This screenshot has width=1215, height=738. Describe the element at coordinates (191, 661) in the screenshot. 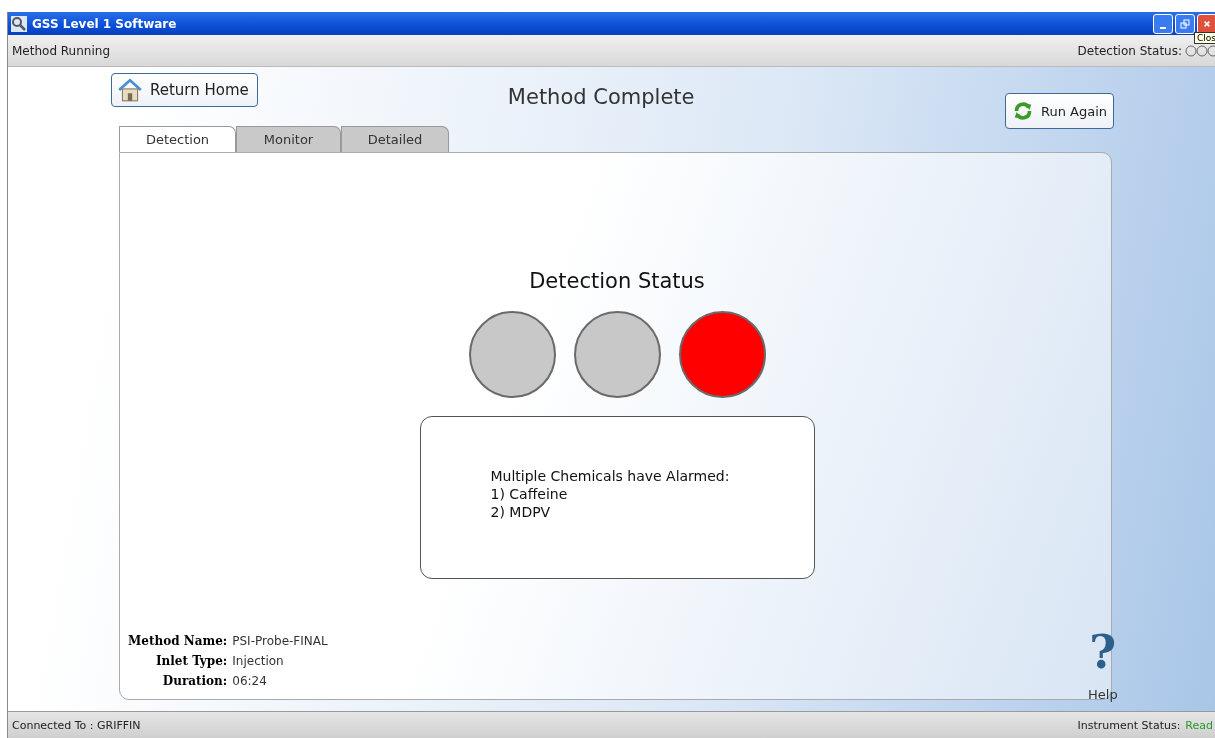

I see `info-label: Inlet Type:` at that location.